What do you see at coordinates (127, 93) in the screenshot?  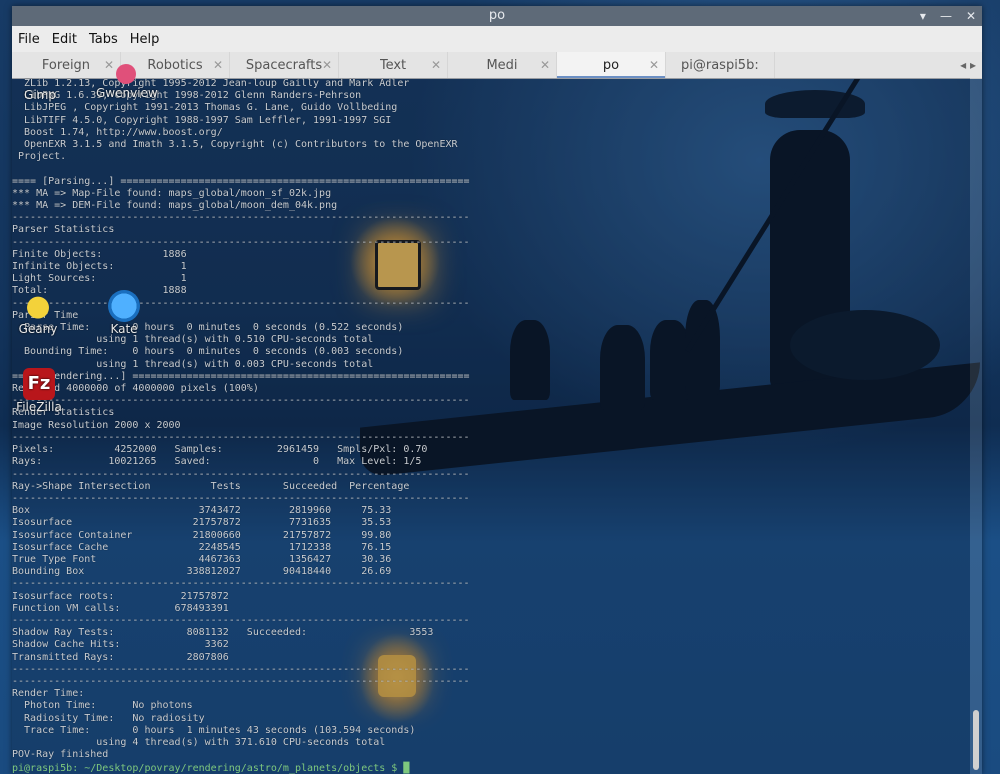 I see `gwenview-label: Gwenview` at bounding box center [127, 93].